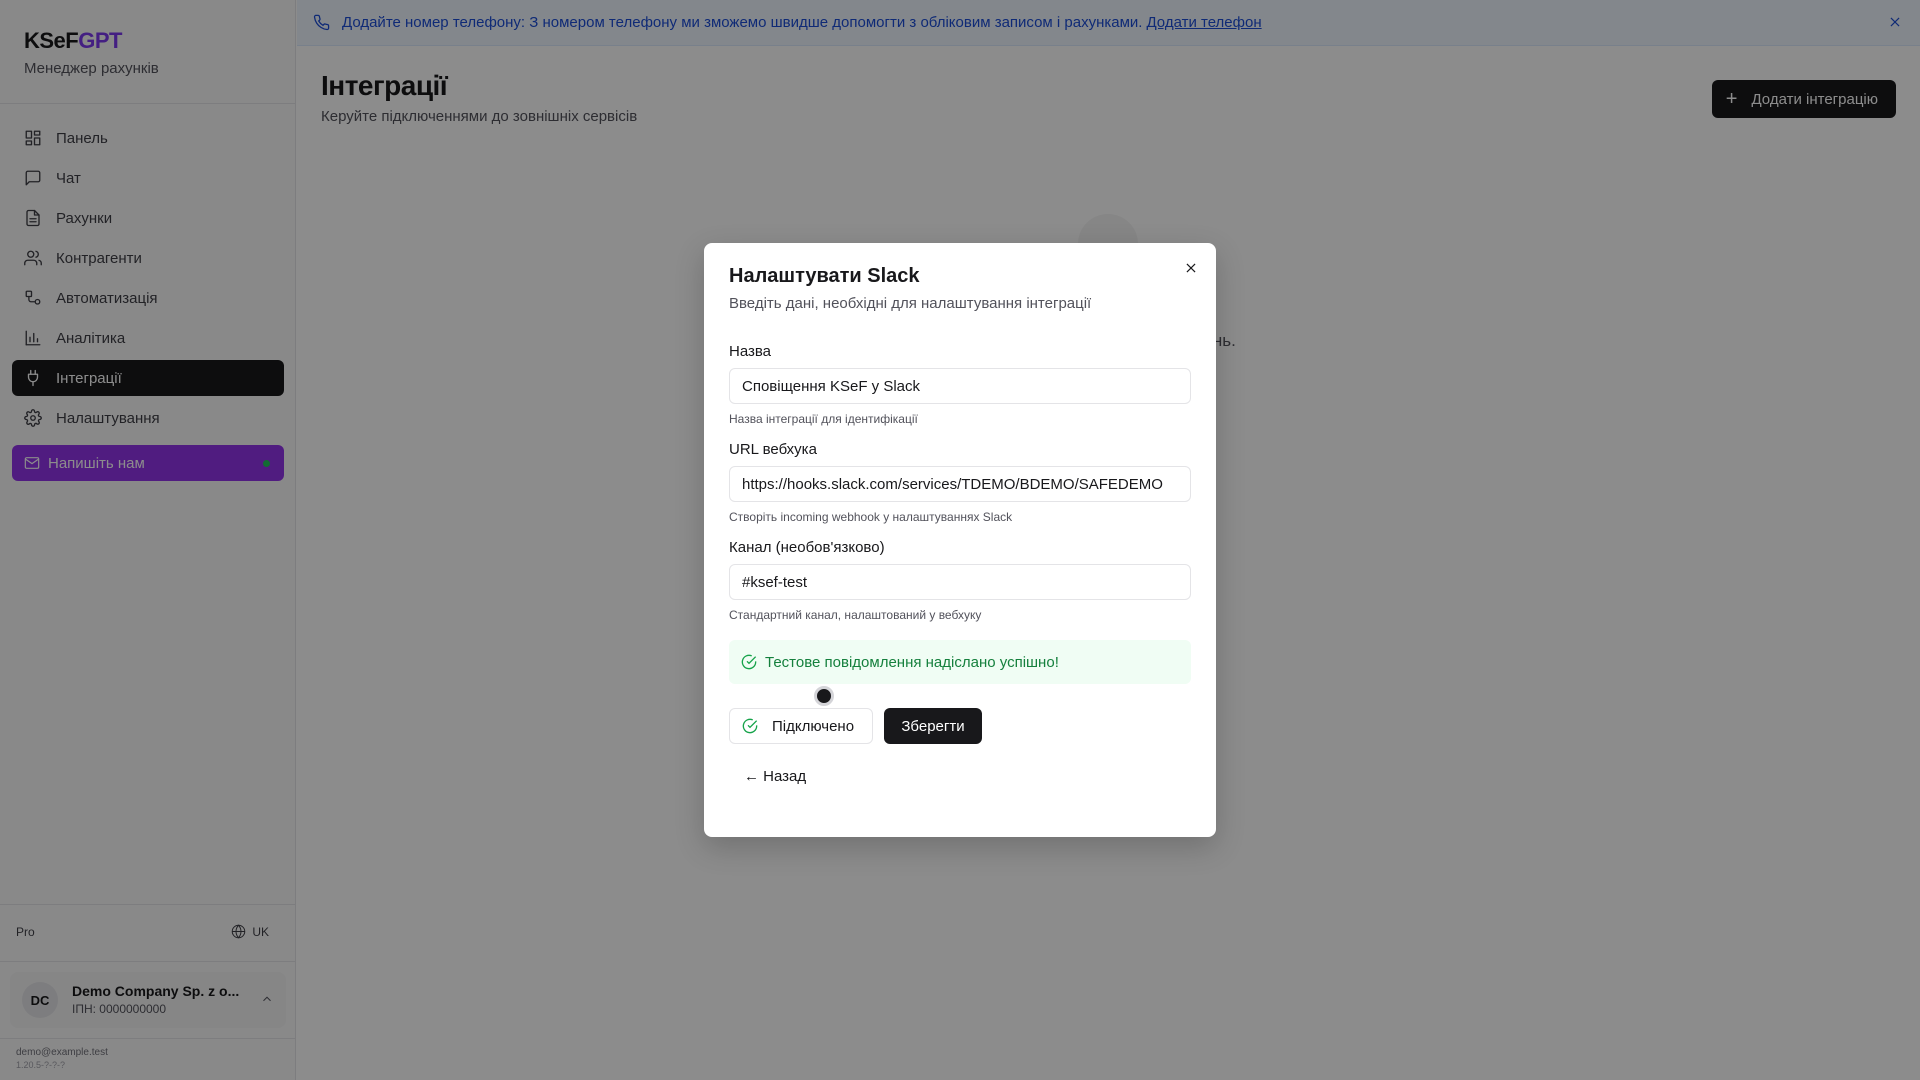 The height and width of the screenshot is (1080, 1920). I want to click on name-input, so click(960, 386).